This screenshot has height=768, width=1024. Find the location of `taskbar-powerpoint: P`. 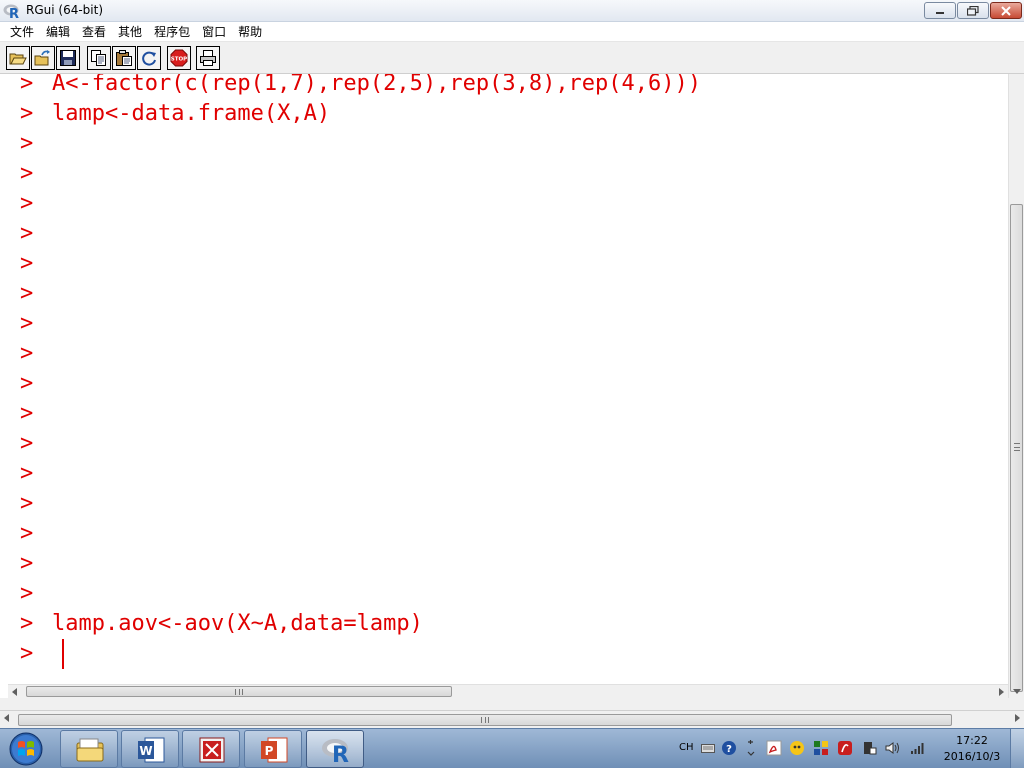

taskbar-powerpoint: P is located at coordinates (273, 749).